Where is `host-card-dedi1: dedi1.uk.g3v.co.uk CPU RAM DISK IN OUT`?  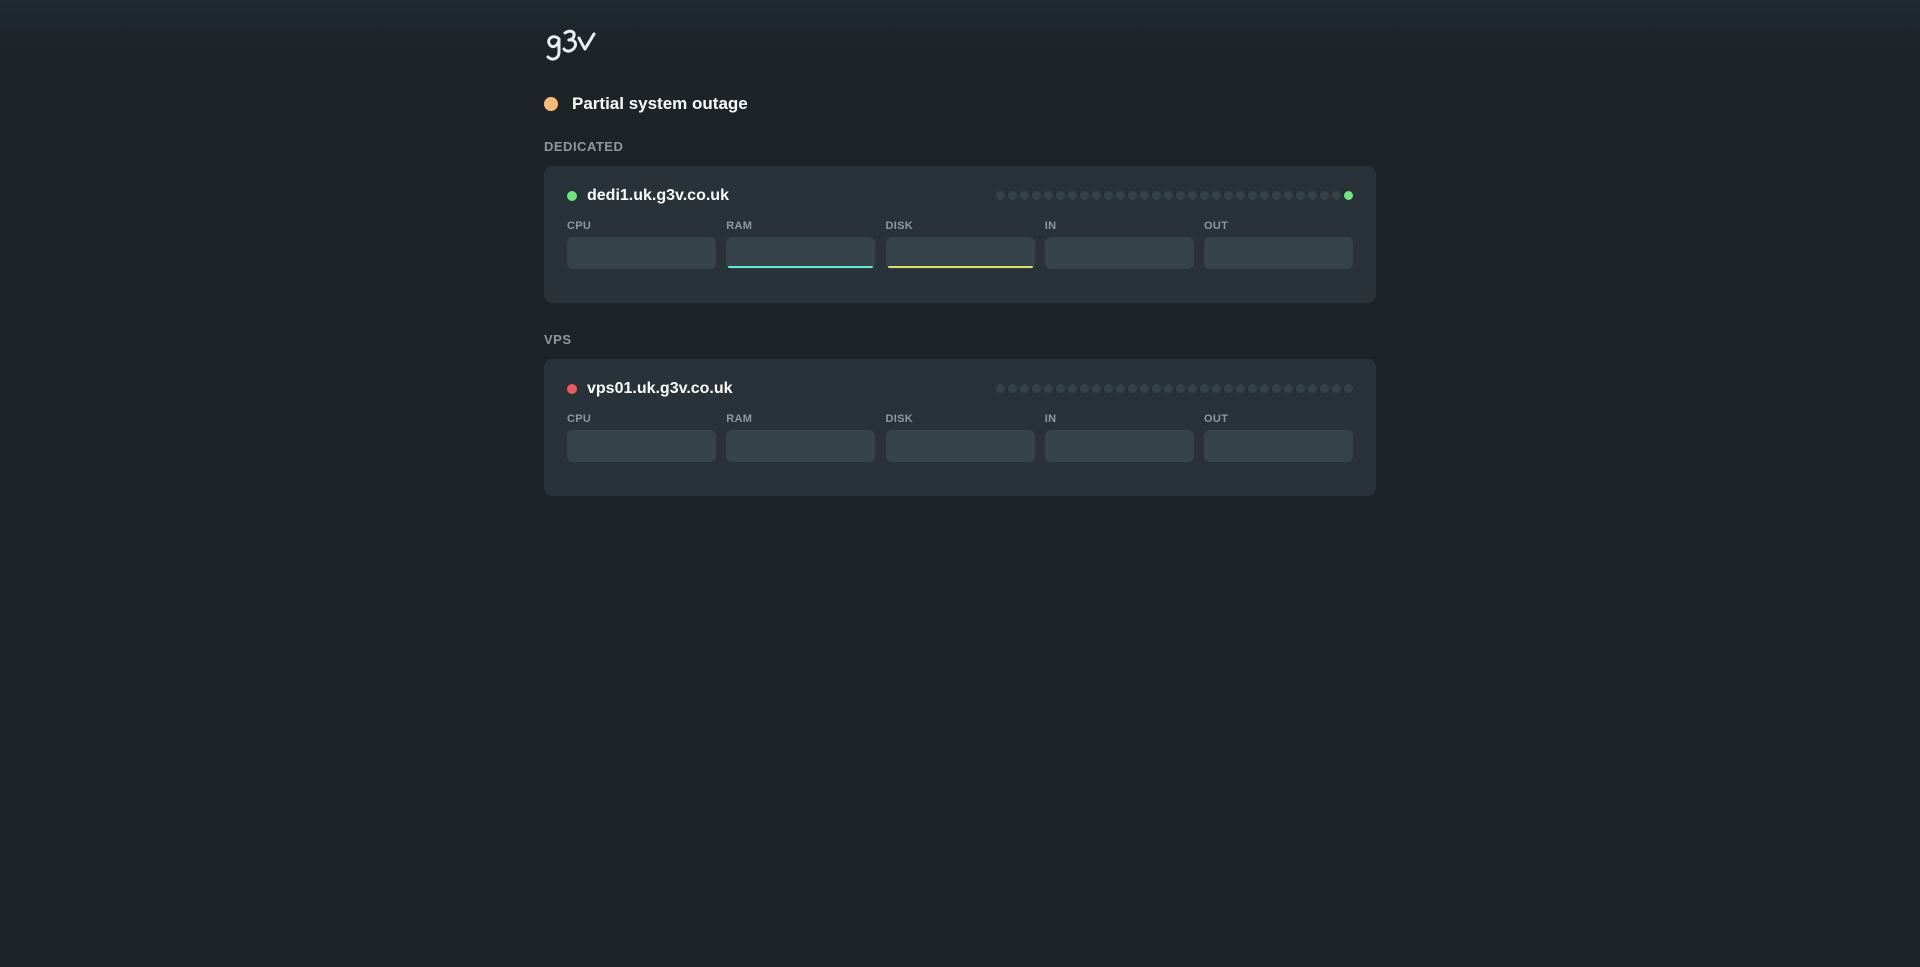
host-card-dedi1: dedi1.uk.g3v.co.uk CPU RAM DISK IN OUT is located at coordinates (960, 234).